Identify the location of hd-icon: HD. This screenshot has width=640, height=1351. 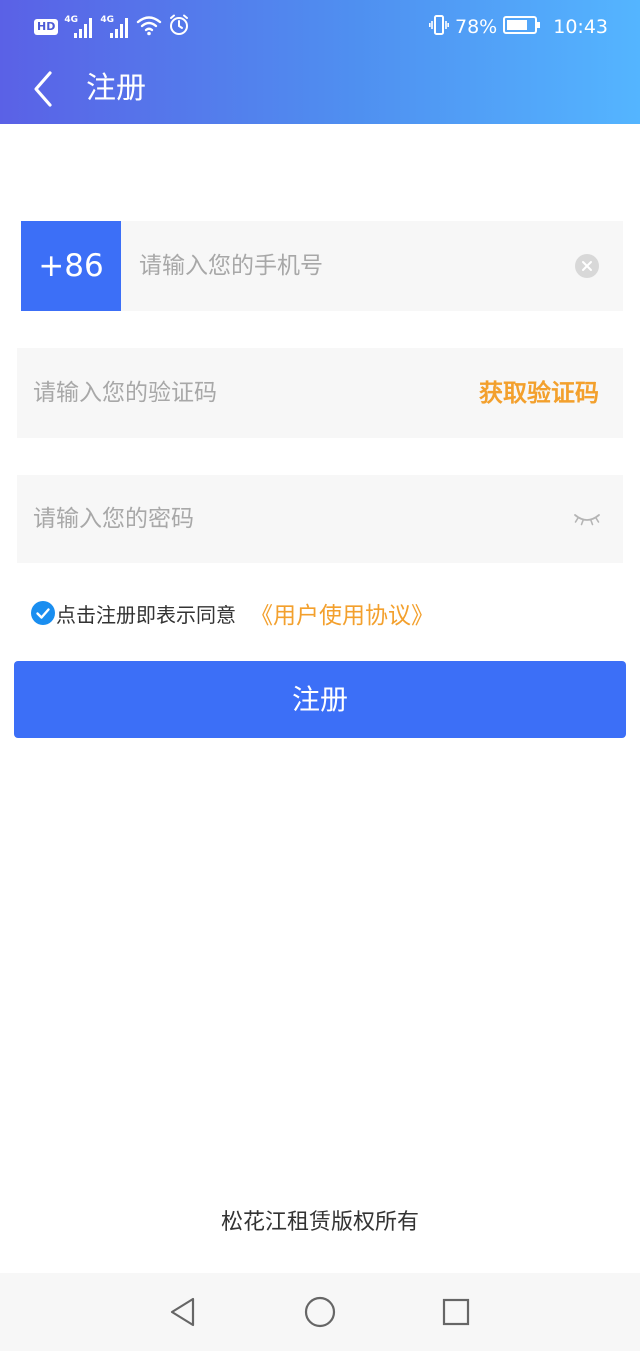
(46, 27).